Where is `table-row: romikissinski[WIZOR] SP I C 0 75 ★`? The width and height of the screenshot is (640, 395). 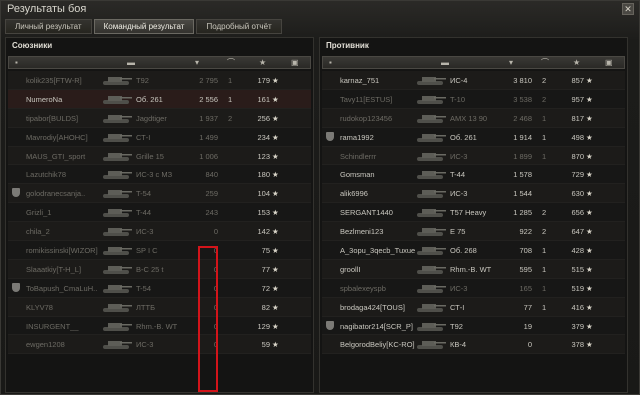 table-row: romikissinski[WIZOR] SP I C 0 75 ★ is located at coordinates (159, 250).